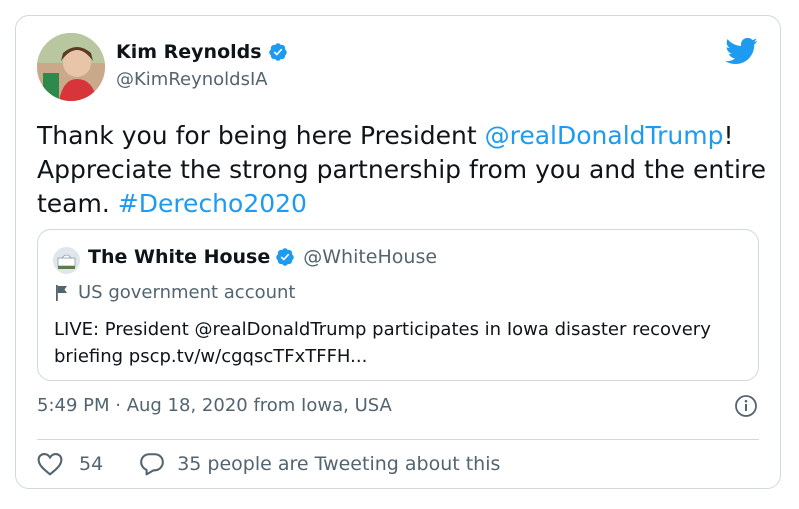 This screenshot has width=799, height=509. What do you see at coordinates (338, 464) in the screenshot?
I see `people-tweeting-text: 35 people are Tweeting about this` at bounding box center [338, 464].